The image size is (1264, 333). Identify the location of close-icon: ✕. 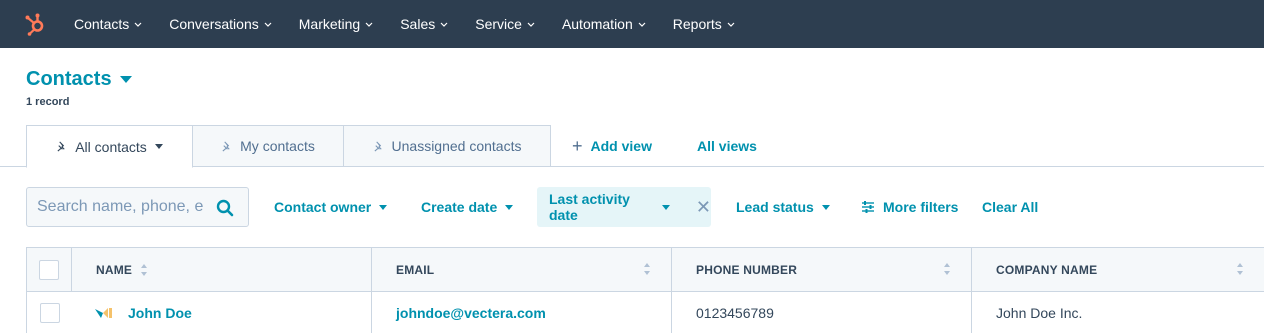
(703, 207).